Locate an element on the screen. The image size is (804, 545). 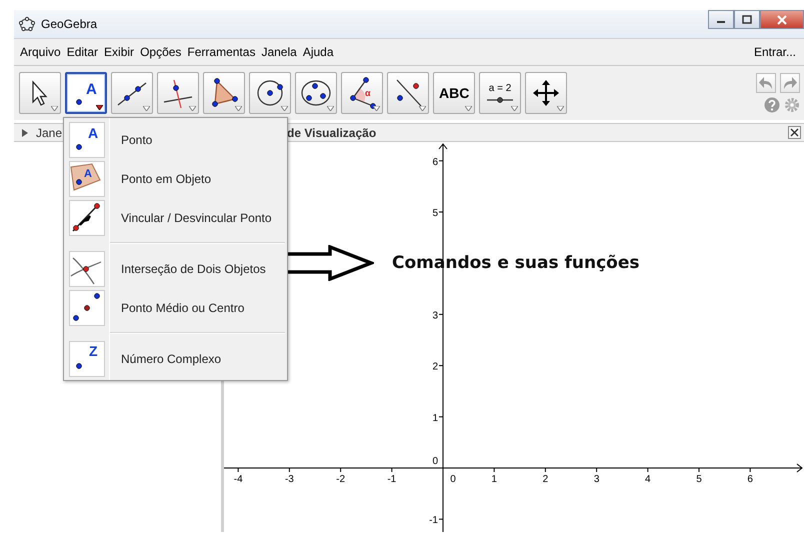
menu-item: Exibir is located at coordinates (119, 52).